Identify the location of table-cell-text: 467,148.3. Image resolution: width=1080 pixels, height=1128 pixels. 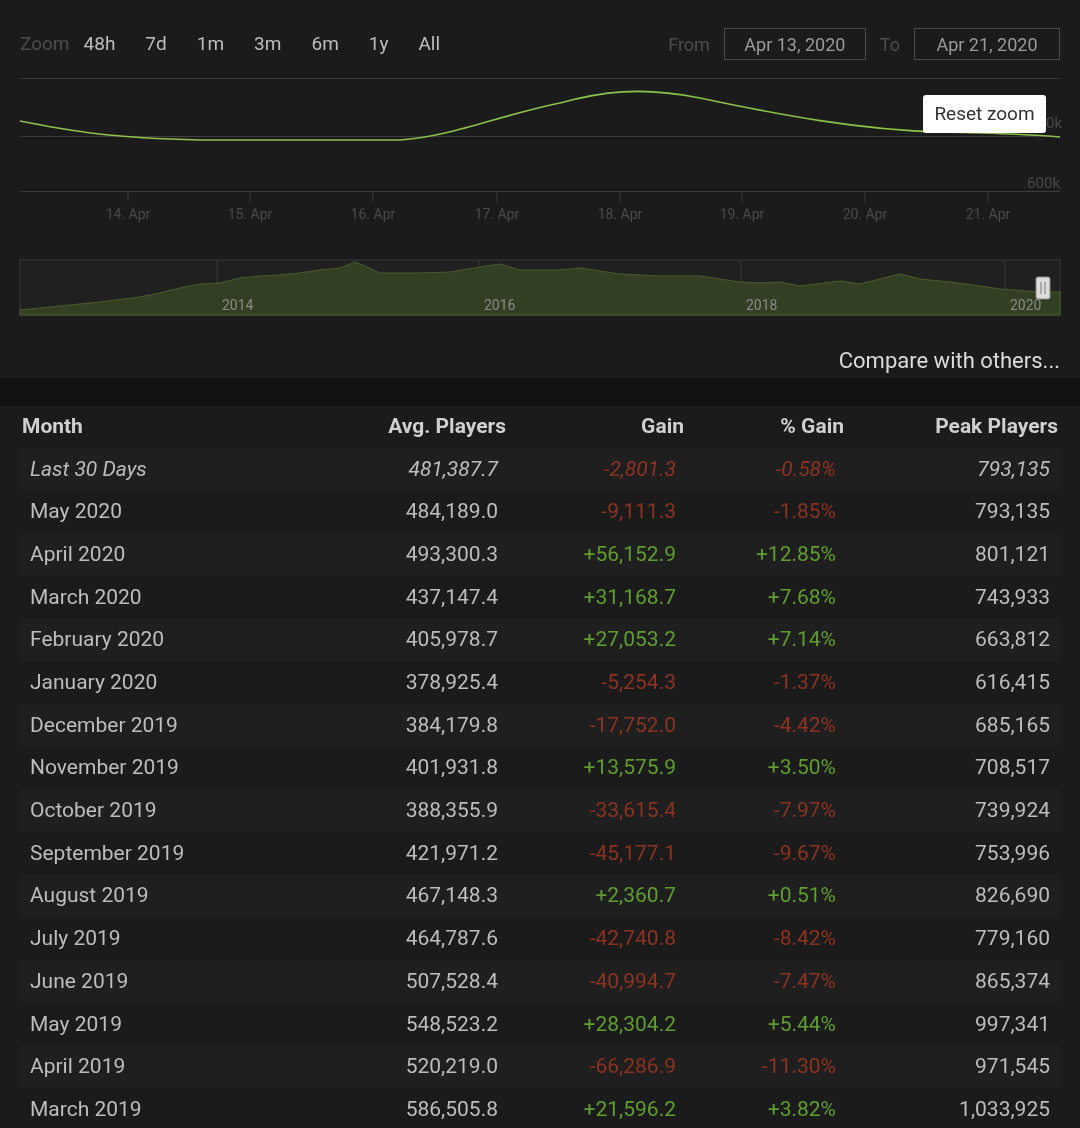
(451, 896).